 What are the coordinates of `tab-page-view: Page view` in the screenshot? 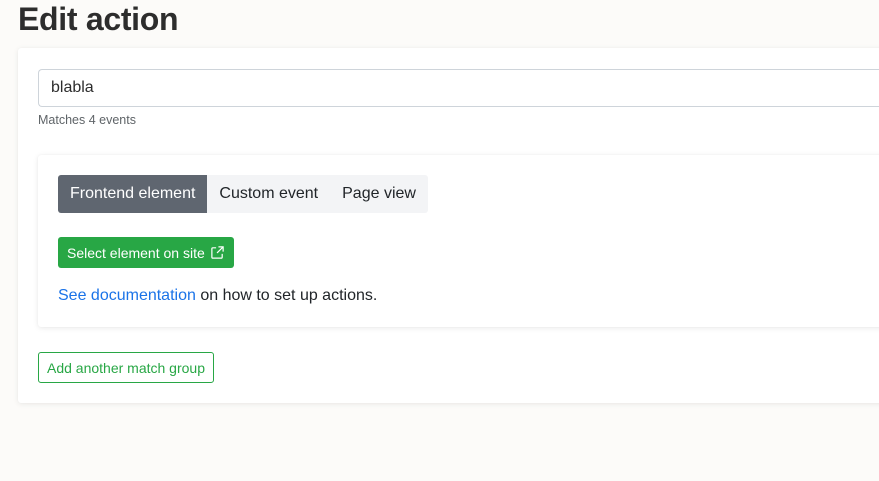 It's located at (379, 194).